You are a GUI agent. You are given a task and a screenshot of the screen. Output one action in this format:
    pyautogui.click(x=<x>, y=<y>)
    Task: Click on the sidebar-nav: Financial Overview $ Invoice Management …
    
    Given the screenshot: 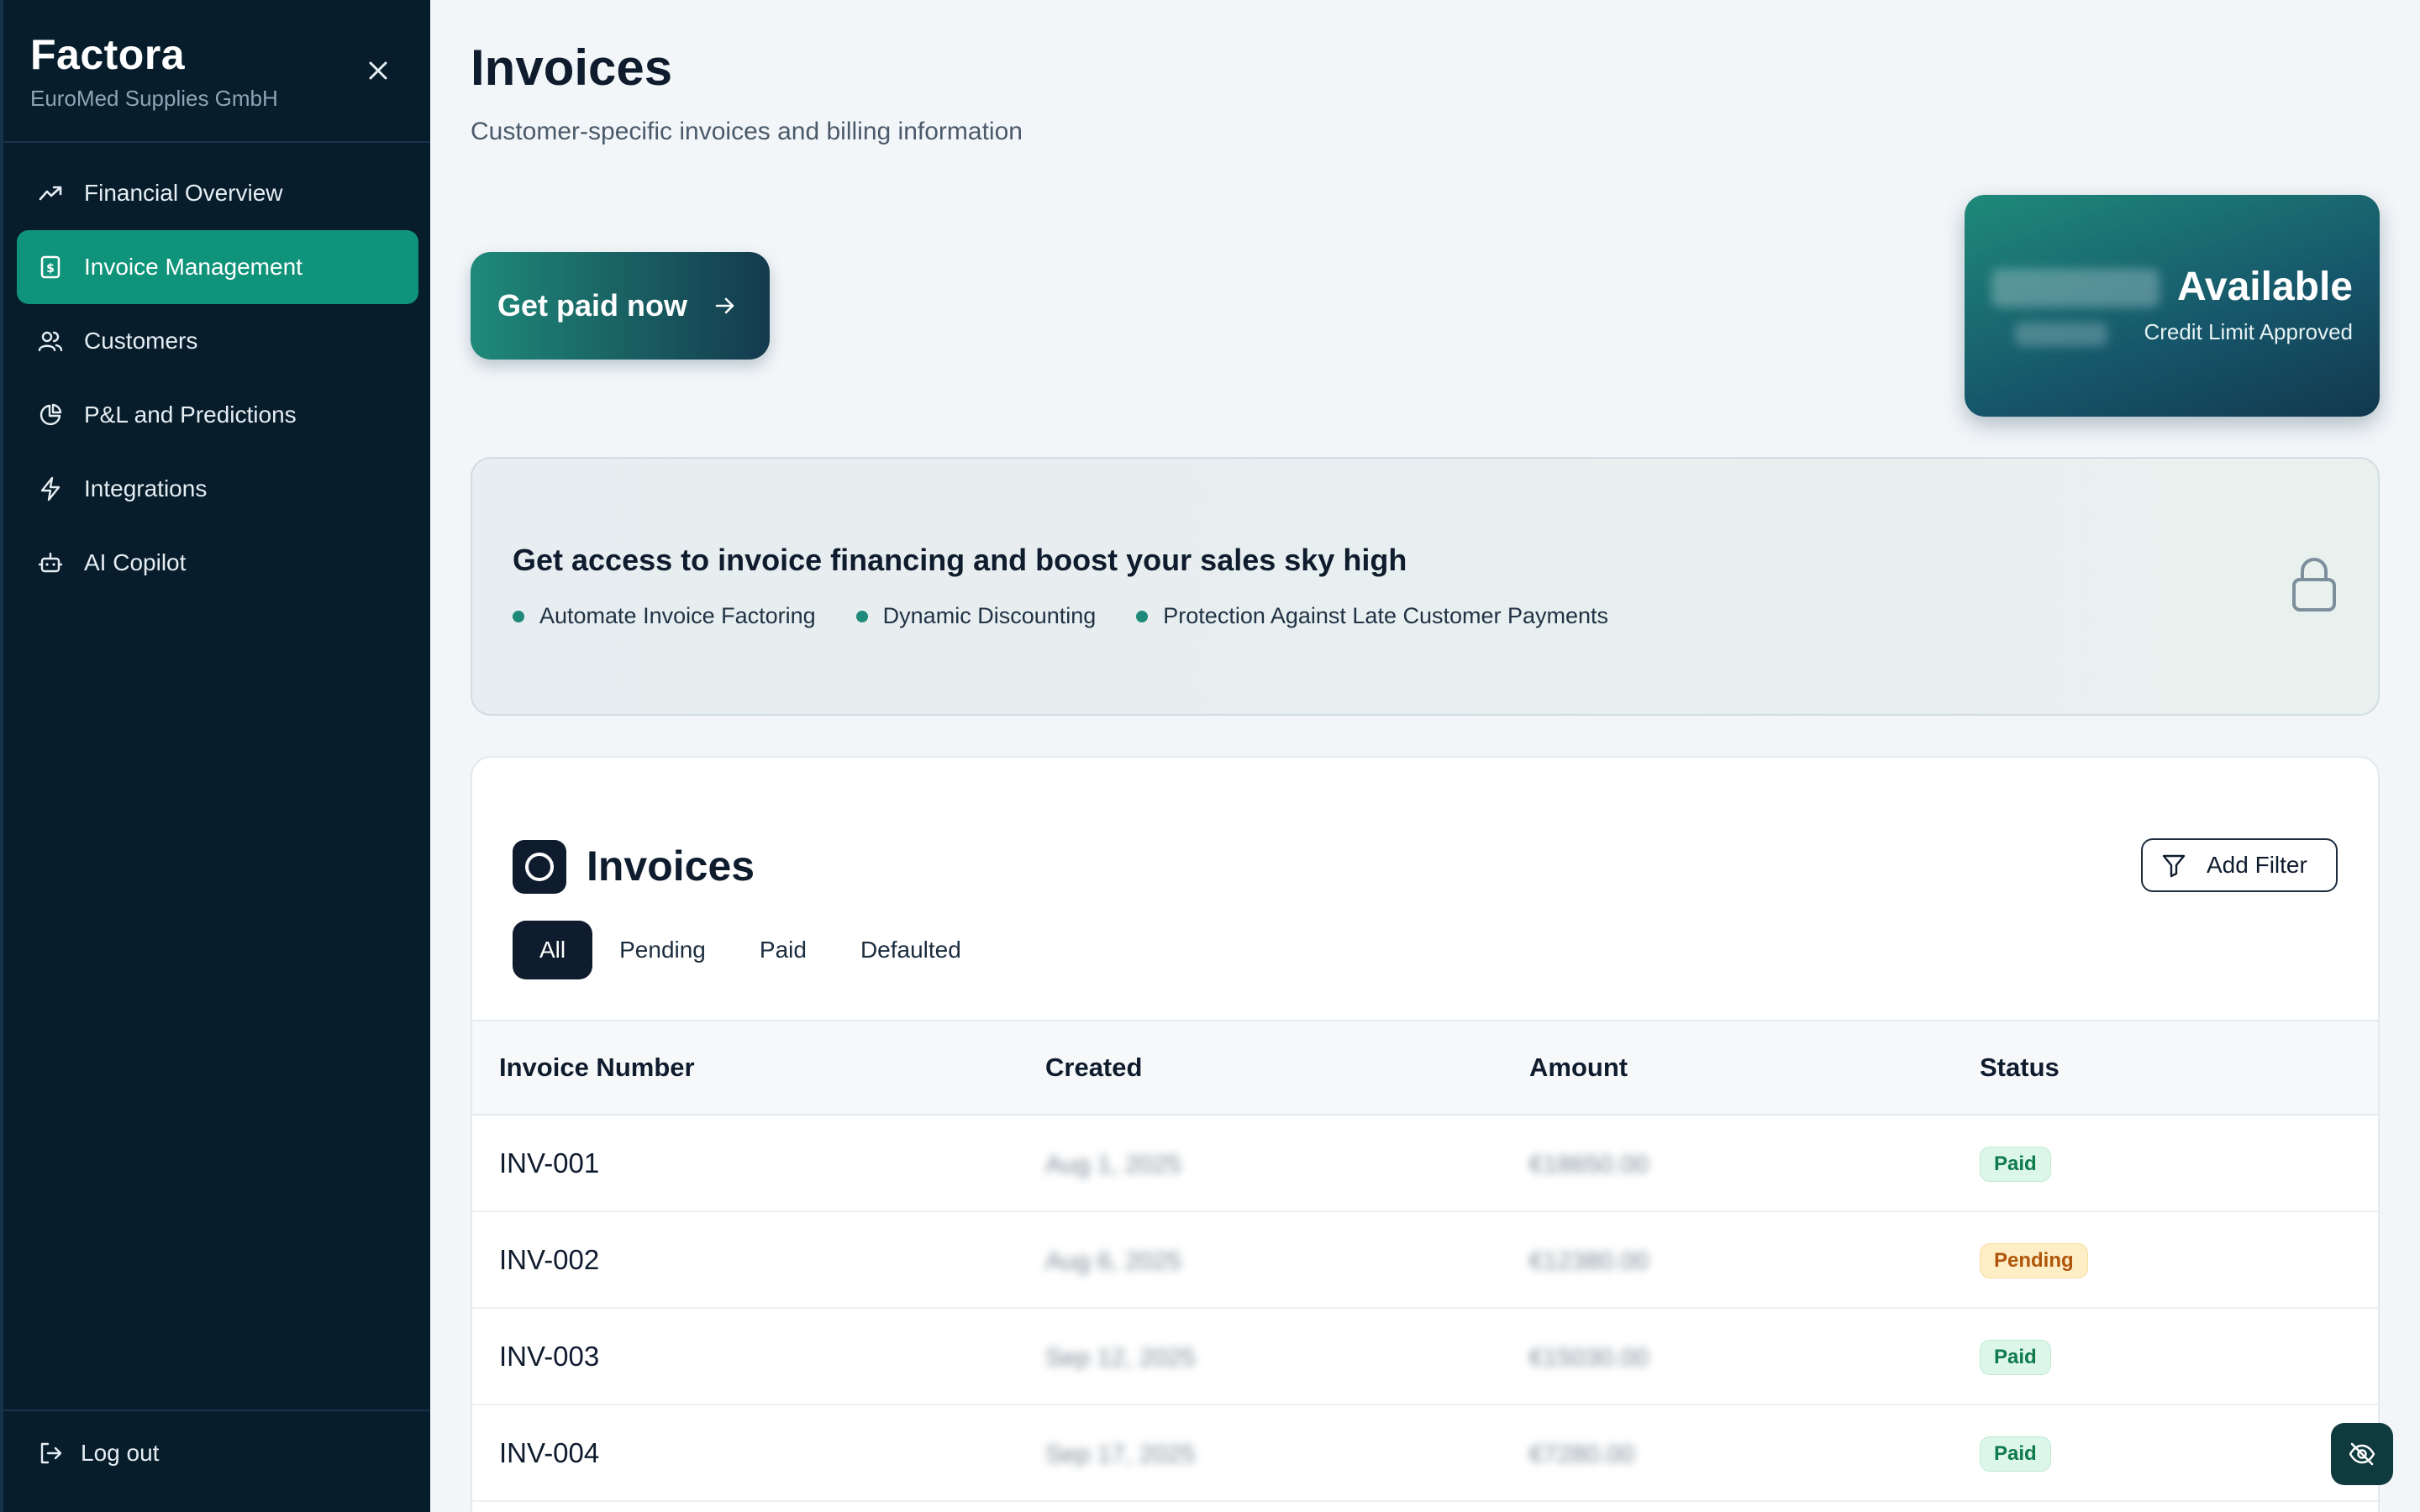 What is the action you would take?
    pyautogui.click(x=218, y=378)
    